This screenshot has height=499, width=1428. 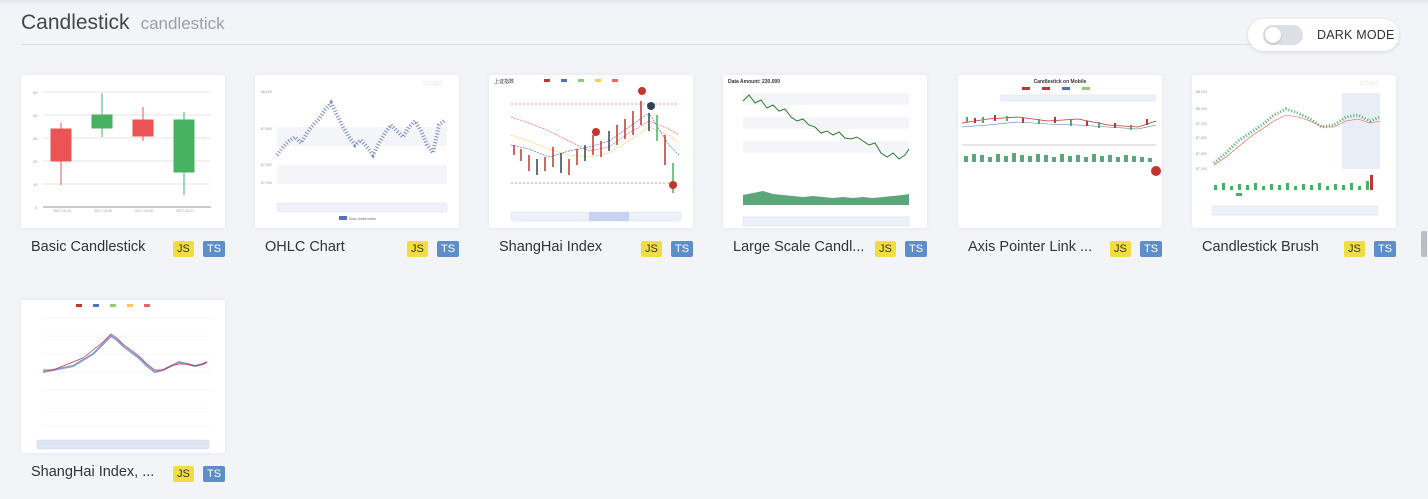 I want to click on svg-text: 40, so click(x=35, y=115).